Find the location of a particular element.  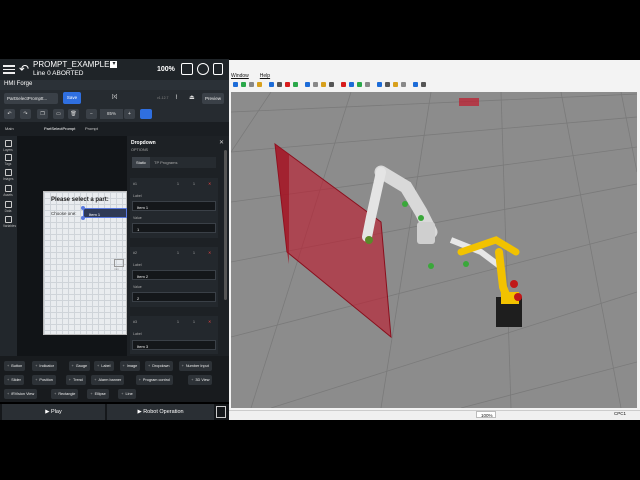

palette-program-control-button: + Program control is located at coordinates (154, 380).